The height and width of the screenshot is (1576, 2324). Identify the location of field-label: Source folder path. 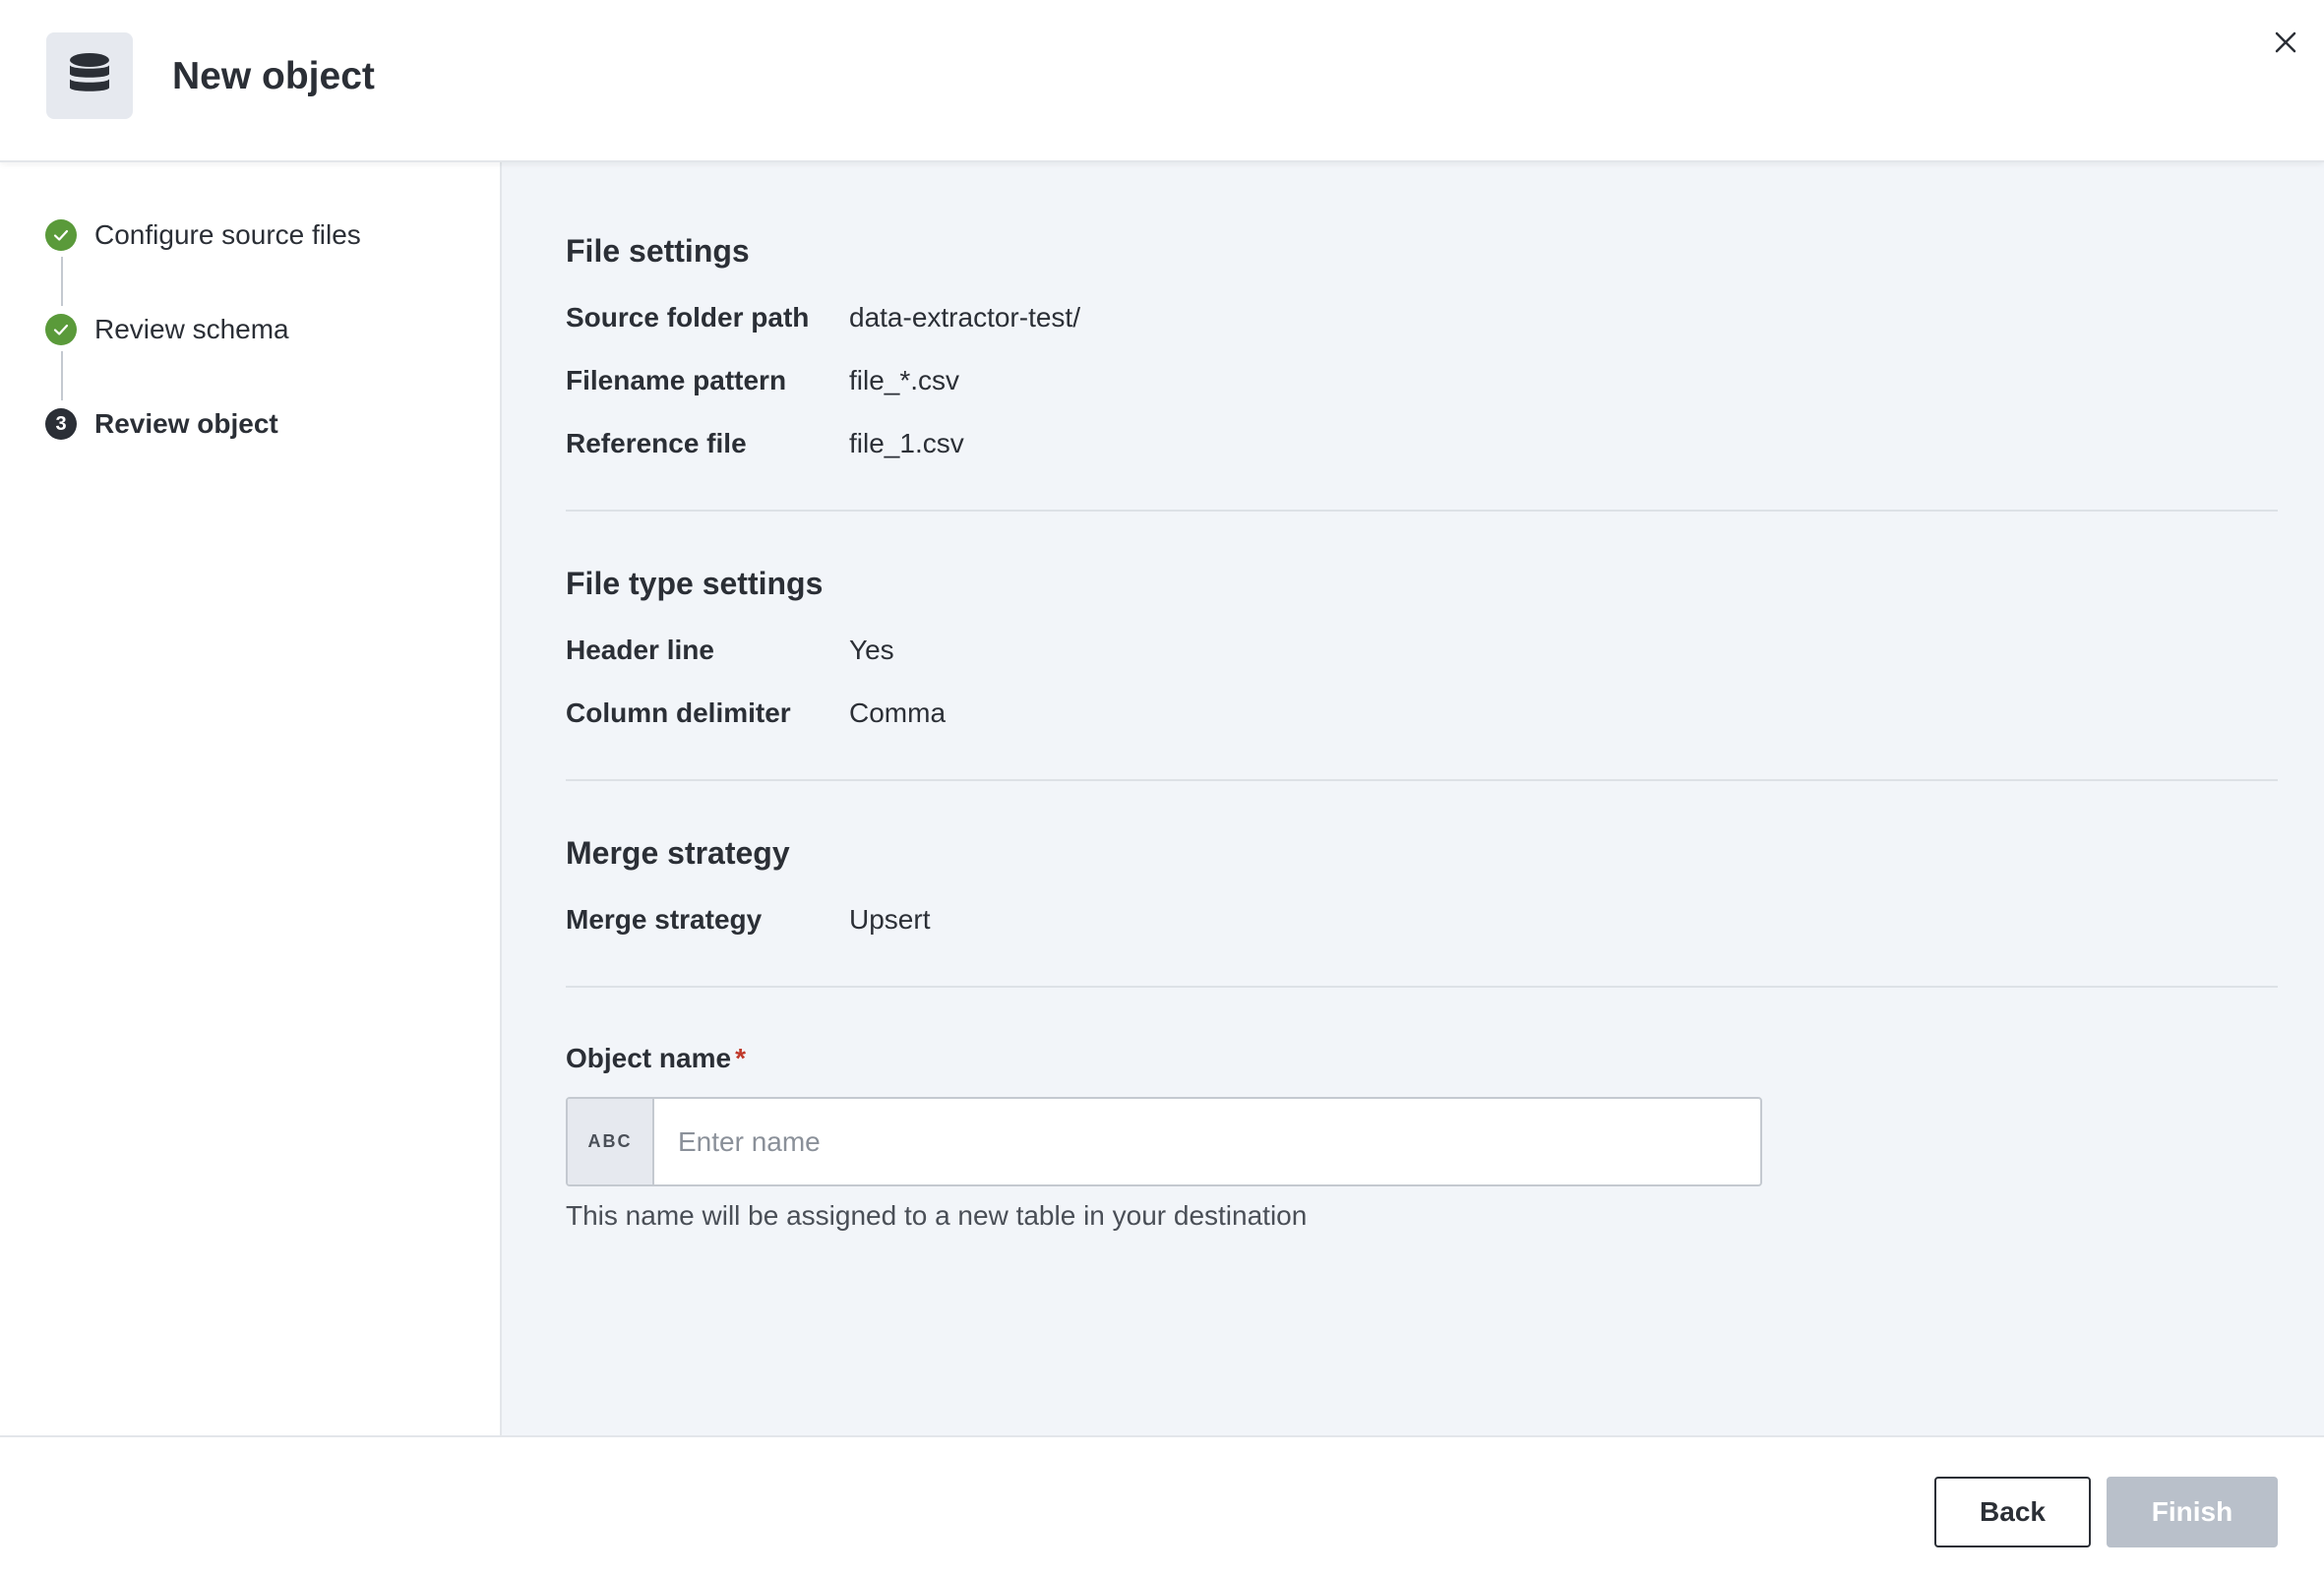
(688, 317).